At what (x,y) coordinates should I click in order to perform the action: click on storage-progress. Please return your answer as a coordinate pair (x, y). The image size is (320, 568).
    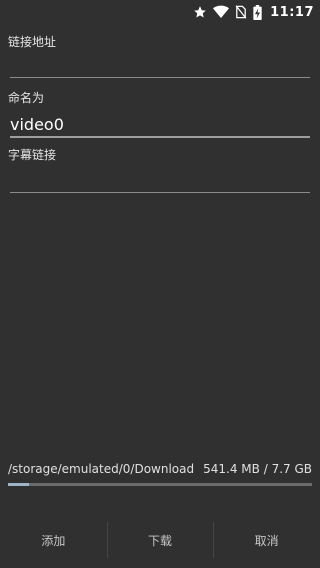
    Looking at the image, I should click on (160, 484).